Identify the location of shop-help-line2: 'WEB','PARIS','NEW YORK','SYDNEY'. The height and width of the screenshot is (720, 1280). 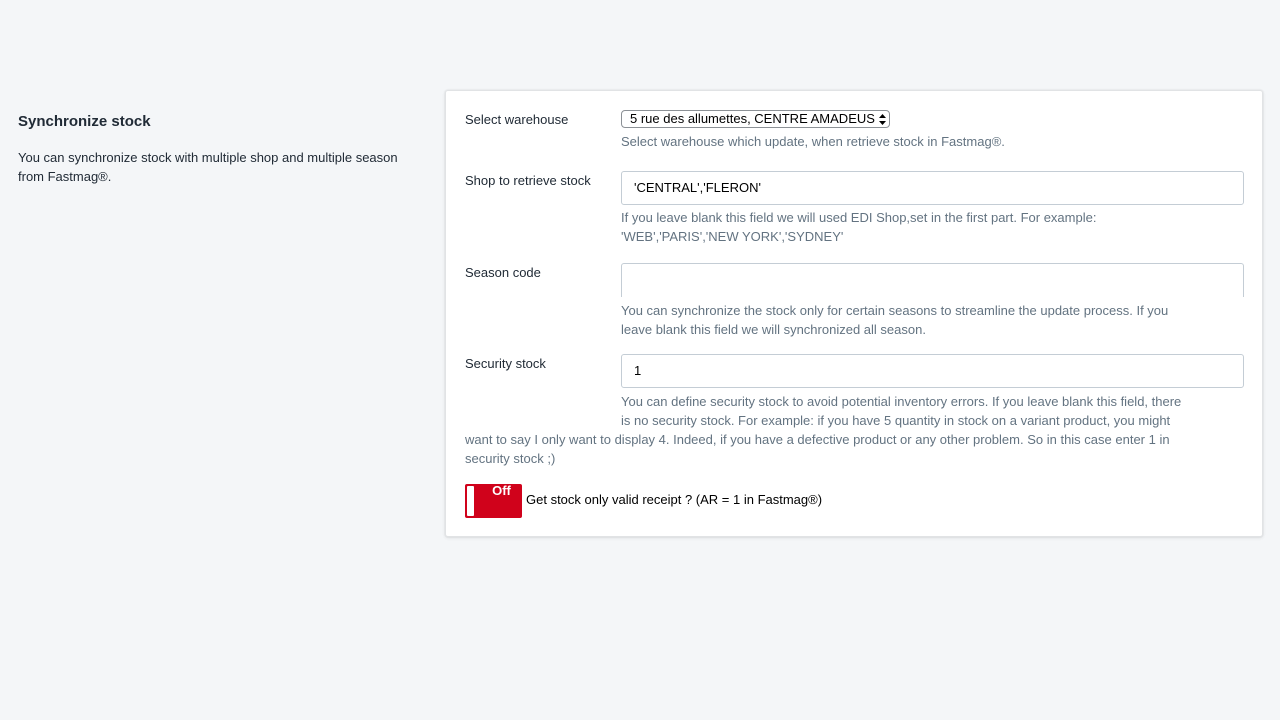
(732, 236).